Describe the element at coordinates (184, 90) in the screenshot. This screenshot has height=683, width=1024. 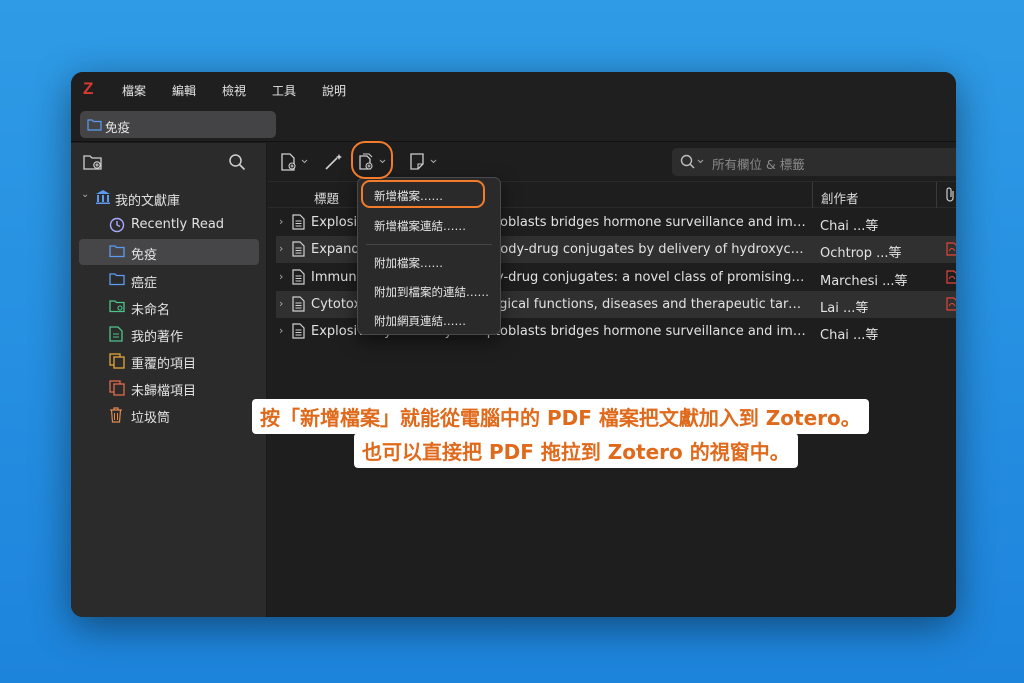
I see `menu-edit: 編輯` at that location.